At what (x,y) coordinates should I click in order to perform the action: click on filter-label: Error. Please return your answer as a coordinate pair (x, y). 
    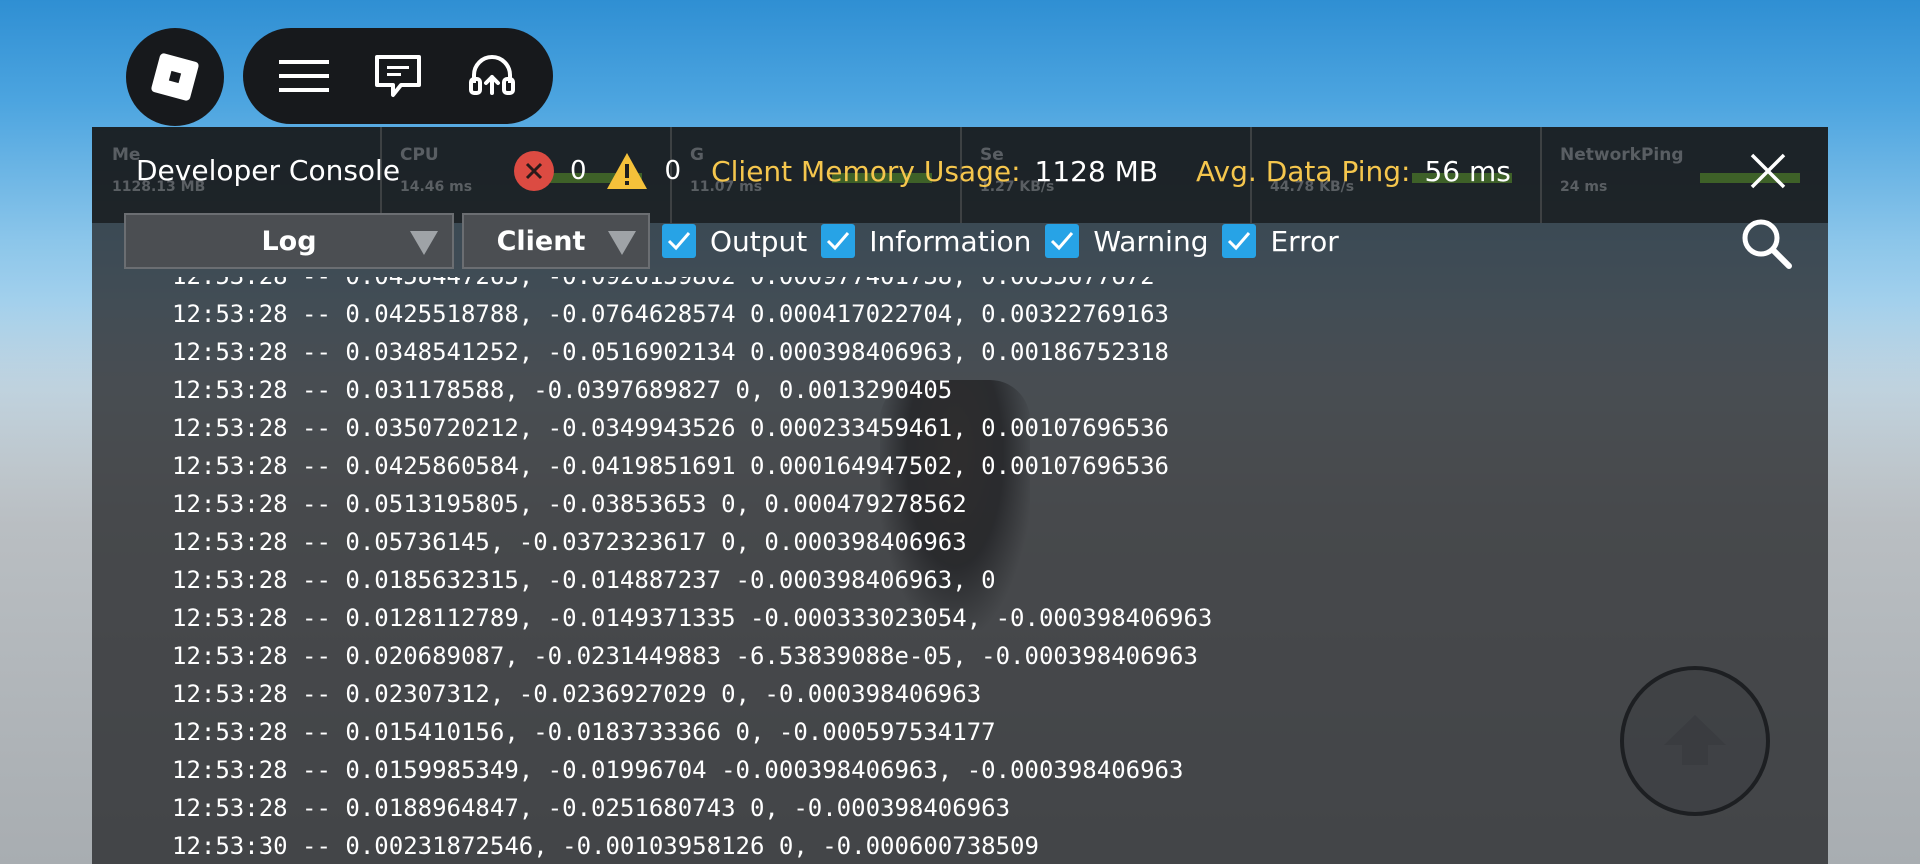
    Looking at the image, I should click on (1304, 241).